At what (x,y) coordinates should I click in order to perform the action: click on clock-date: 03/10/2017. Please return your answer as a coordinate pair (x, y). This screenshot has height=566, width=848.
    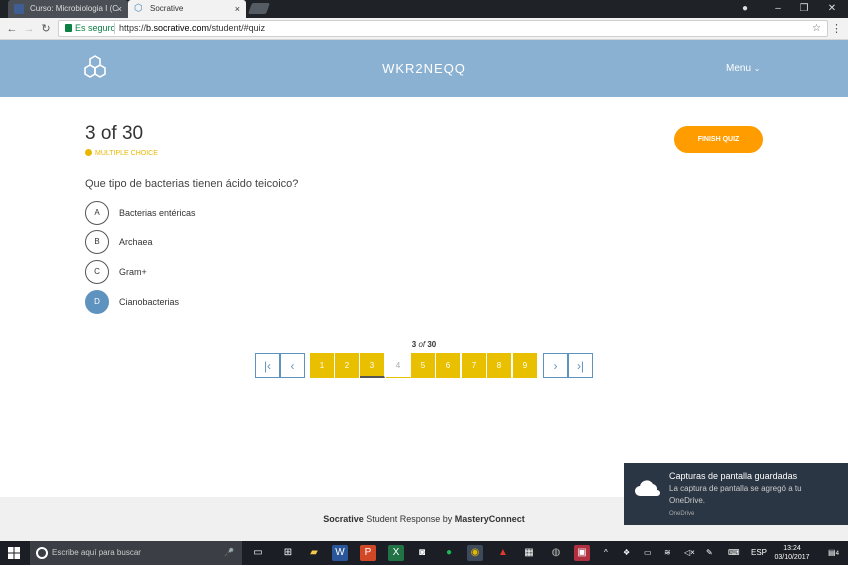
    Looking at the image, I should click on (792, 557).